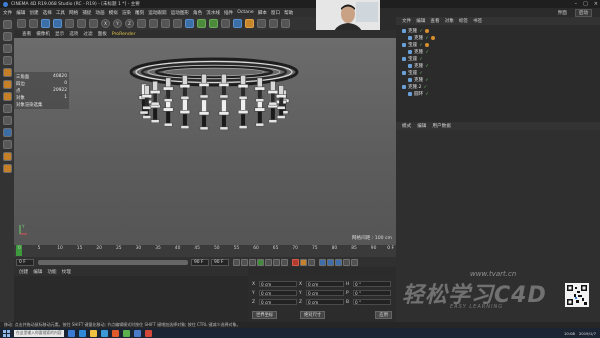 The image size is (600, 338). I want to click on rotation-key-icon, so click(338, 262).